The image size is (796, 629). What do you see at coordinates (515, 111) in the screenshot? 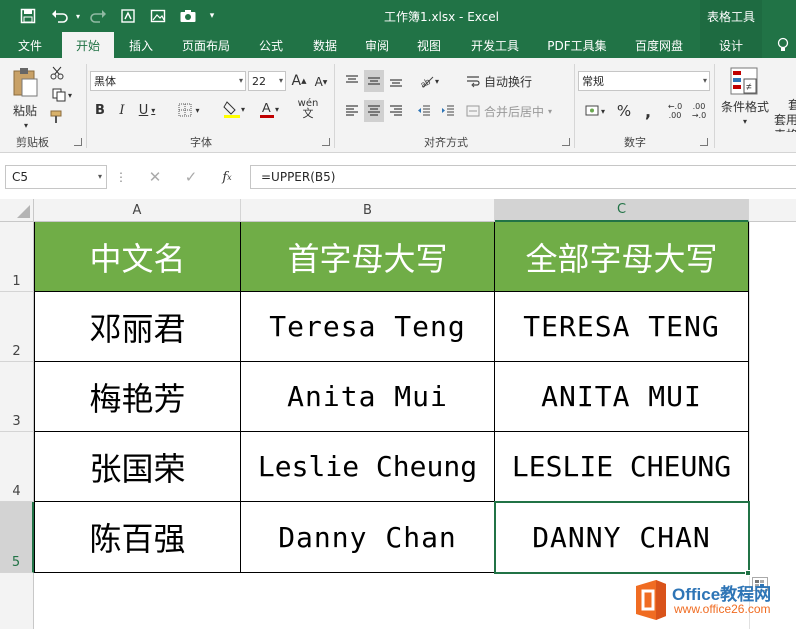
I see `merge-center-button: 合并后居中 ▾` at bounding box center [515, 111].